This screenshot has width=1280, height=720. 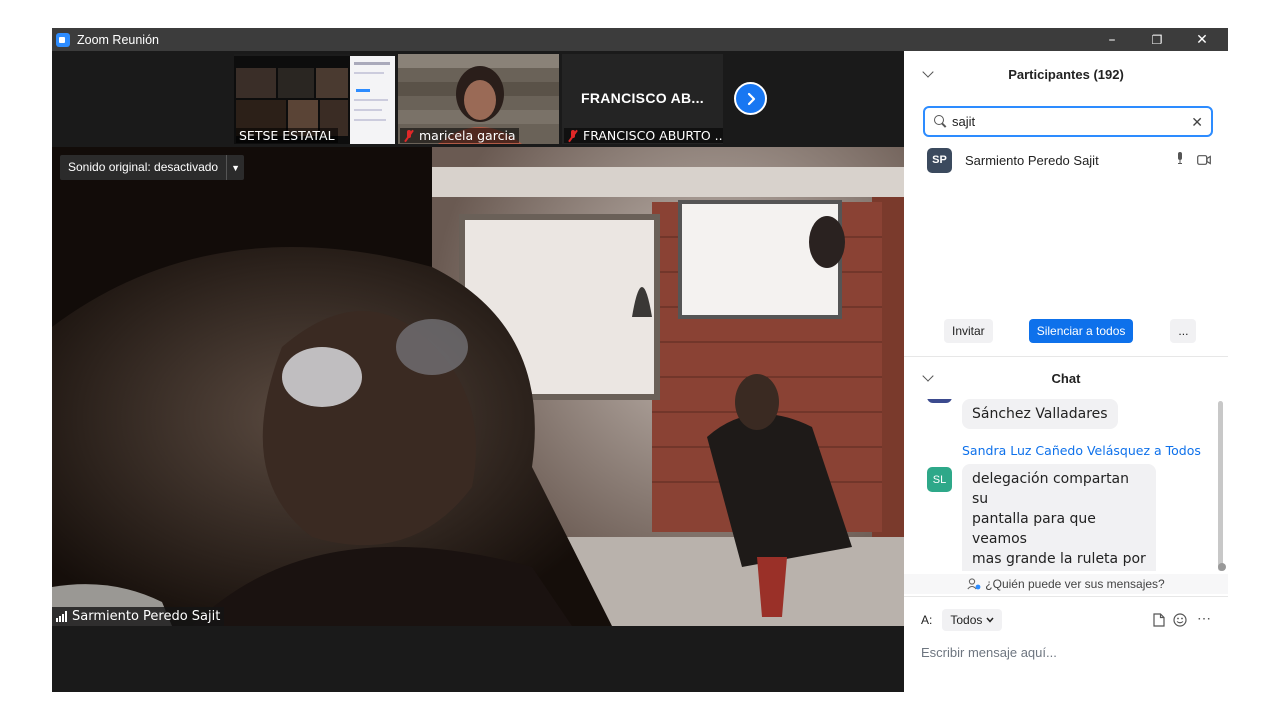 I want to click on chat-title: Chat, so click(x=1066, y=378).